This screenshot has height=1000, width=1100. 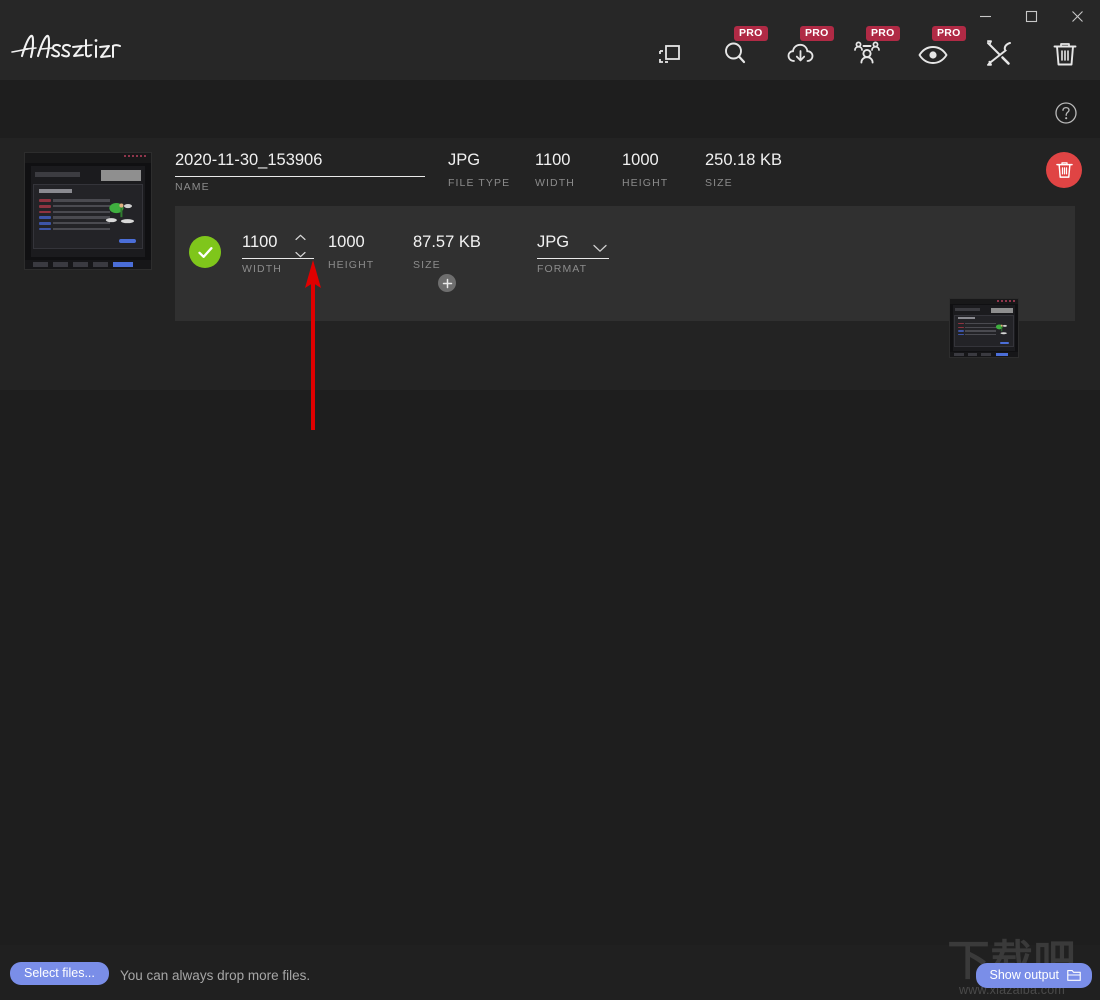 I want to click on toolbar-item-preview: PRO, so click(x=938, y=47).